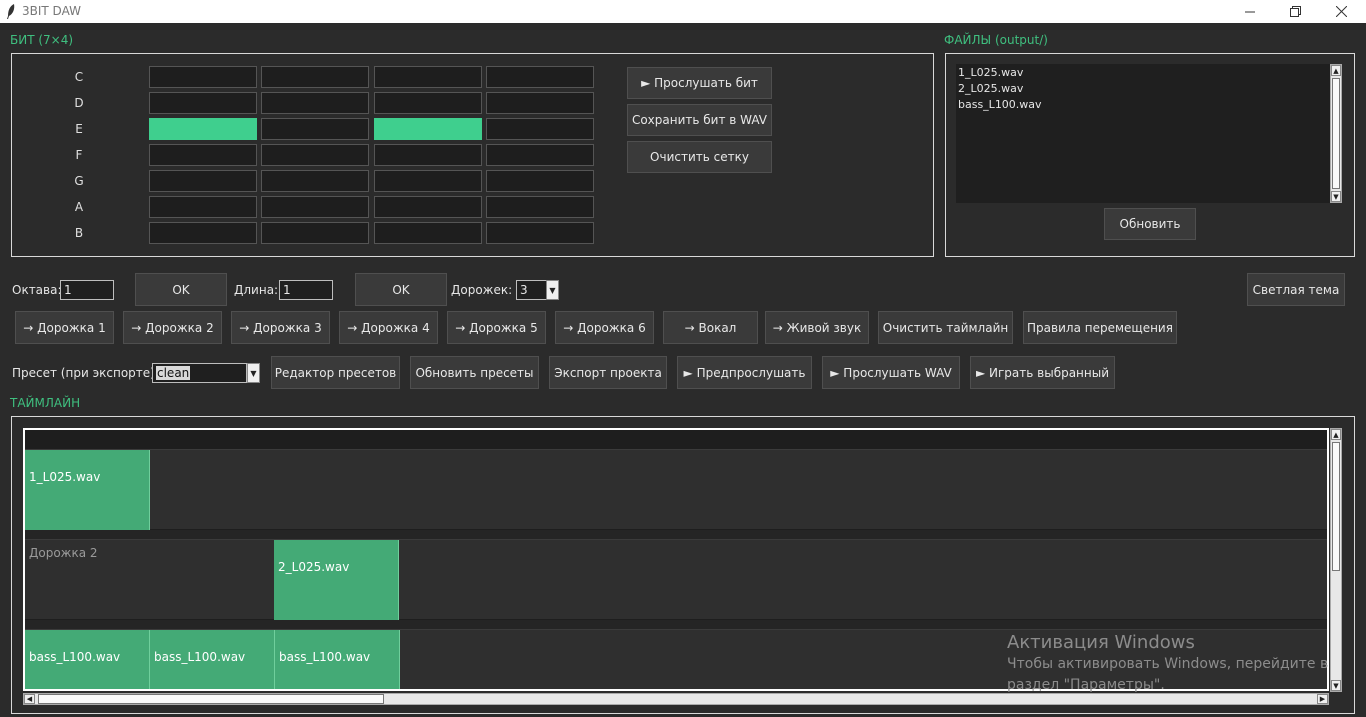 This screenshot has height=717, width=1366. What do you see at coordinates (306, 290) in the screenshot?
I see `length-input: 1` at bounding box center [306, 290].